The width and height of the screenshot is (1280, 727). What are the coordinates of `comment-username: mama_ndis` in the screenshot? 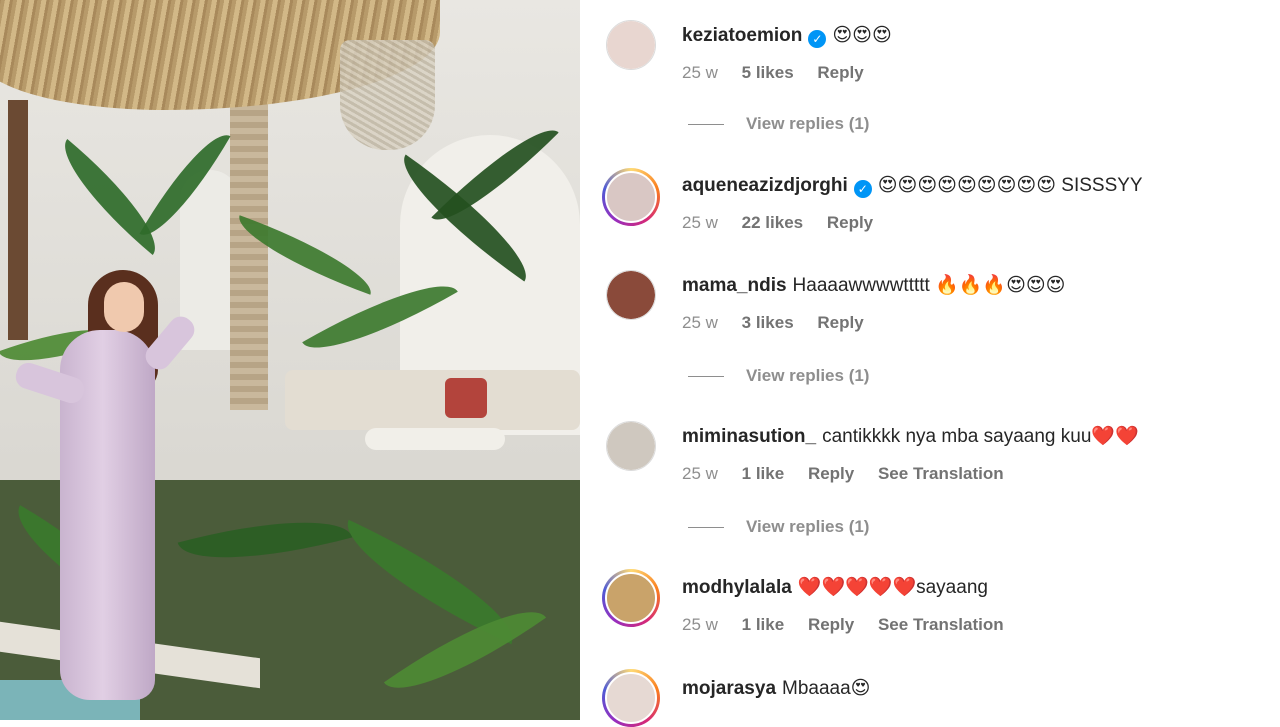 It's located at (734, 285).